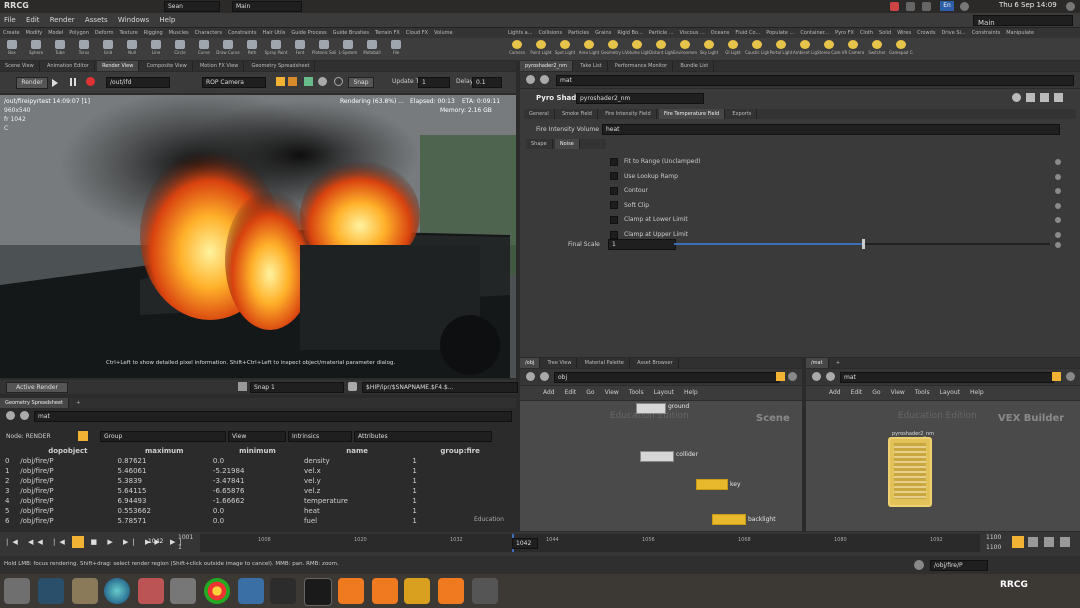 The image size is (1080, 608). What do you see at coordinates (96, 20) in the screenshot?
I see `menu-assets: Assets` at bounding box center [96, 20].